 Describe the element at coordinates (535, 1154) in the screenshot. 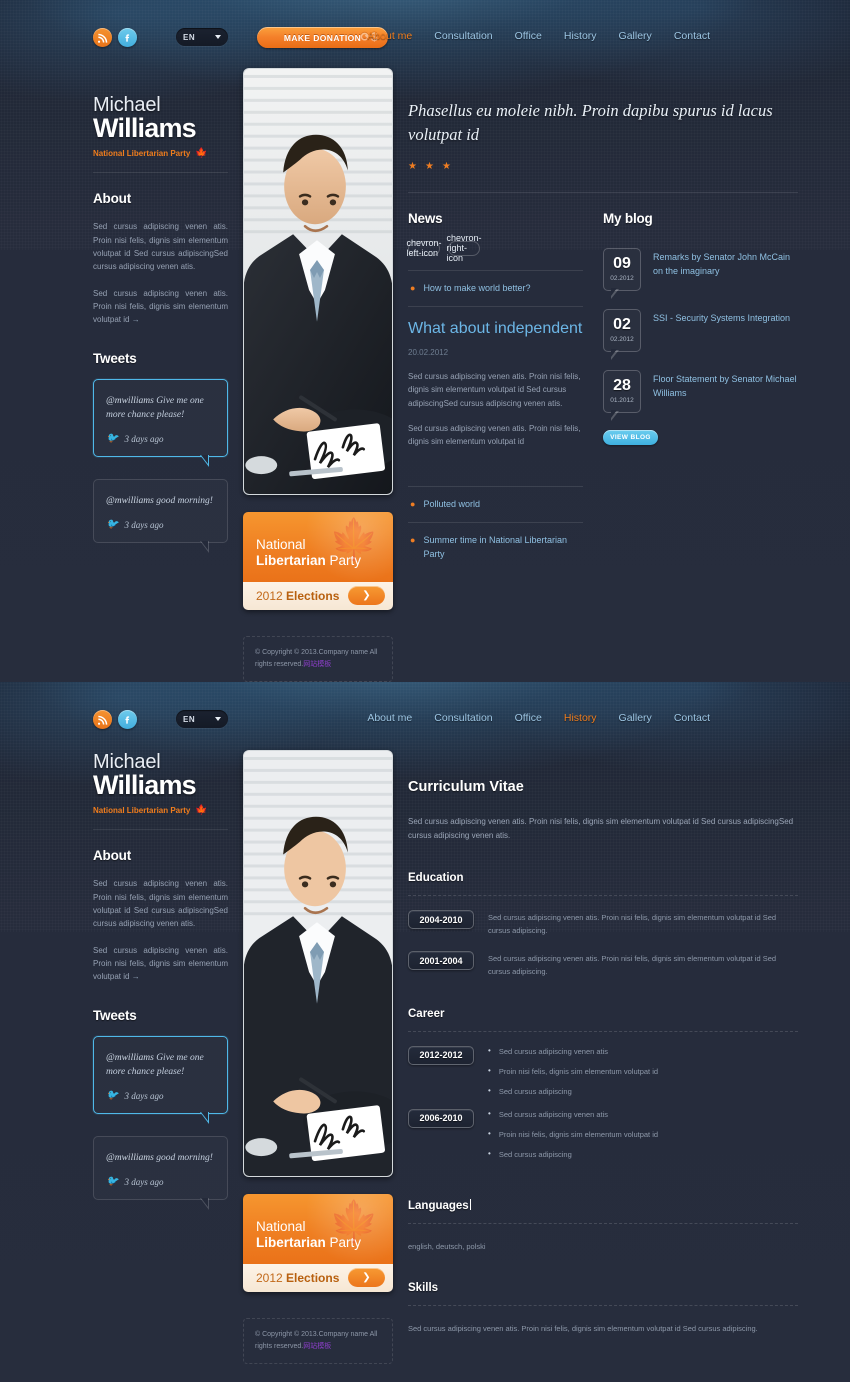

I see `career-item-text: Sed cursus adipiscing` at that location.